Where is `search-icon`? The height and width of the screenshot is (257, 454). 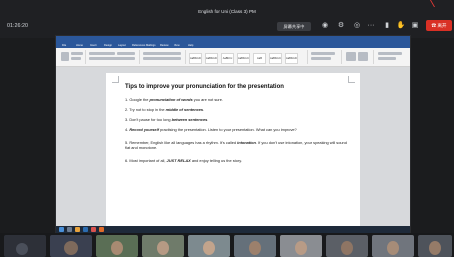
search-icon is located at coordinates (69, 229).